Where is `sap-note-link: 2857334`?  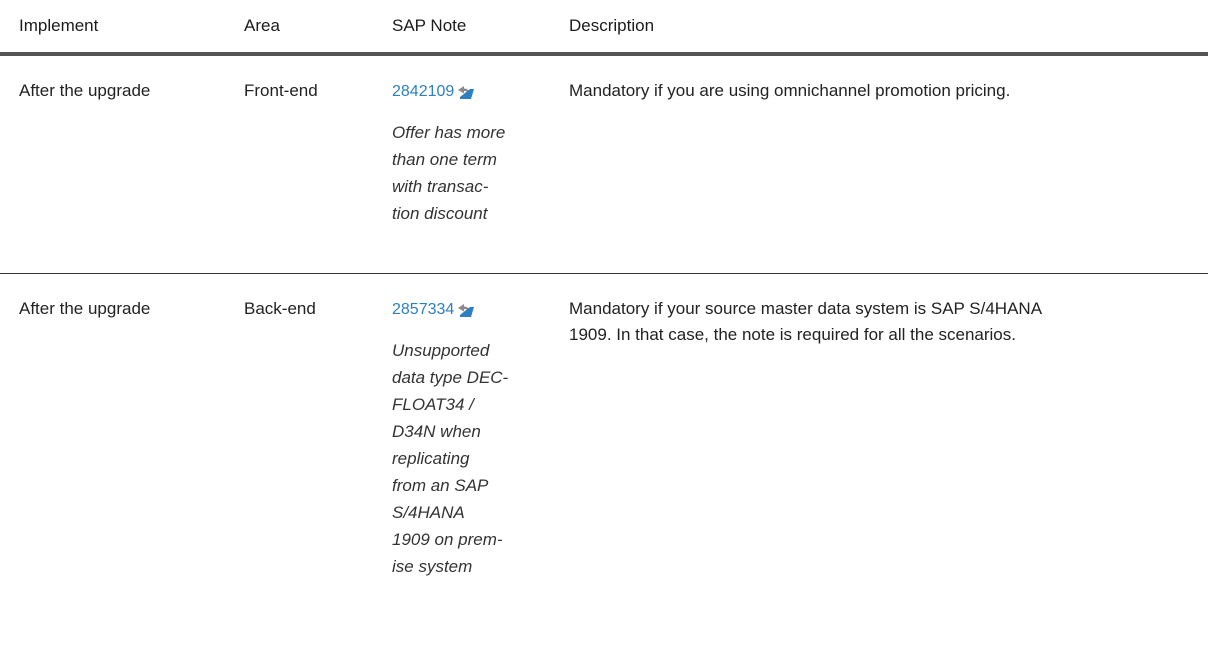 sap-note-link: 2857334 is located at coordinates (433, 310).